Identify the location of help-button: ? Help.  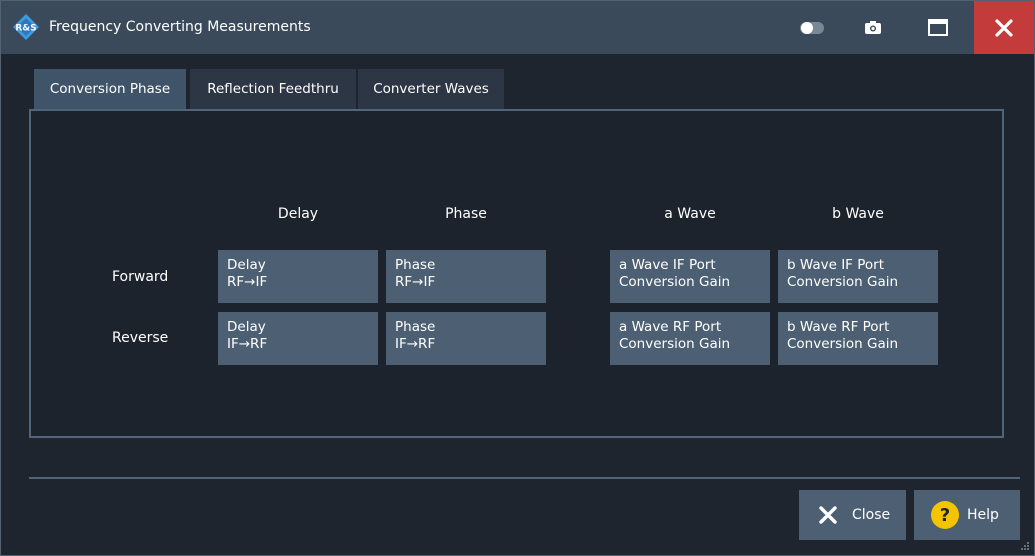
(967, 515).